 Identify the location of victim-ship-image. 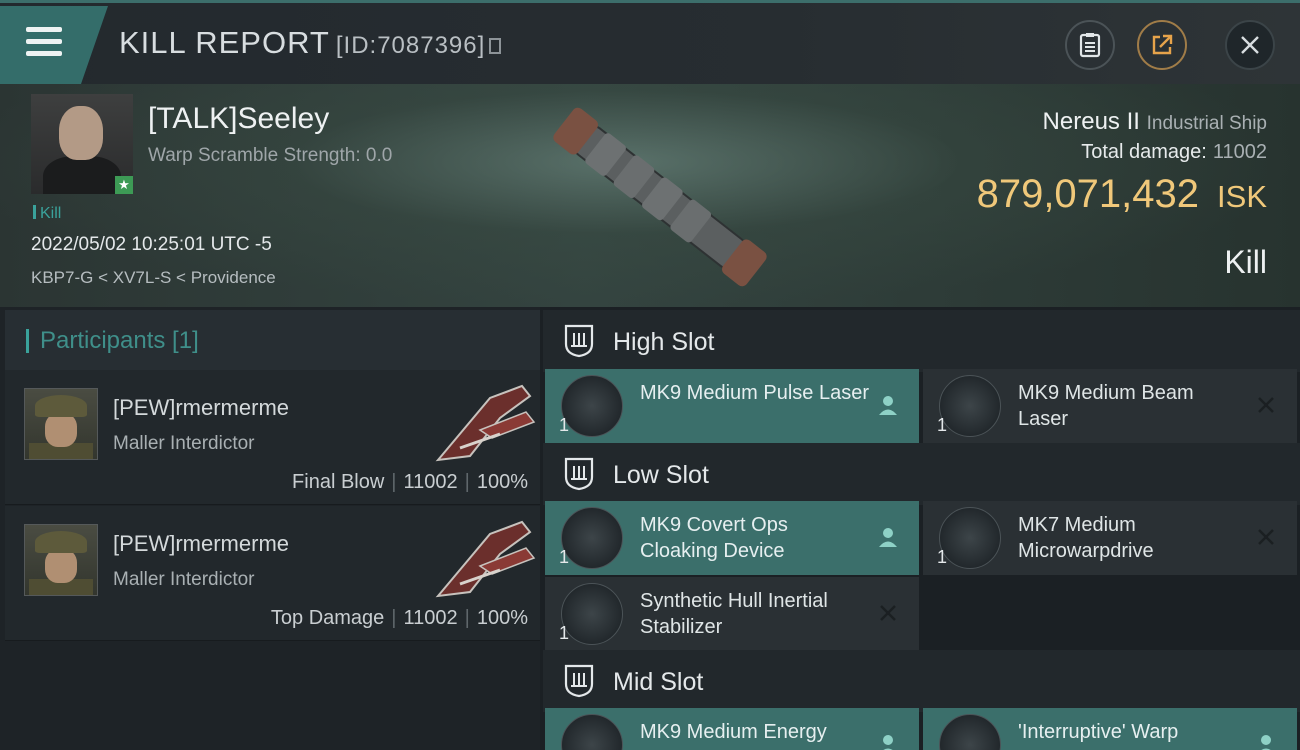
(660, 197).